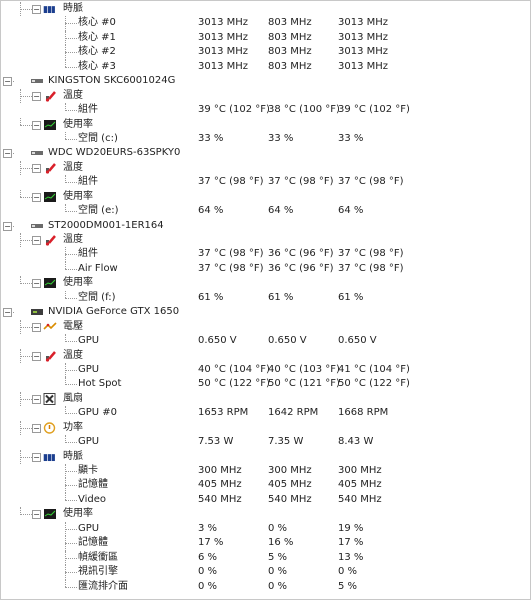 The image size is (531, 600). Describe the element at coordinates (363, 413) in the screenshot. I see `max-value: 1668 RPM` at that location.